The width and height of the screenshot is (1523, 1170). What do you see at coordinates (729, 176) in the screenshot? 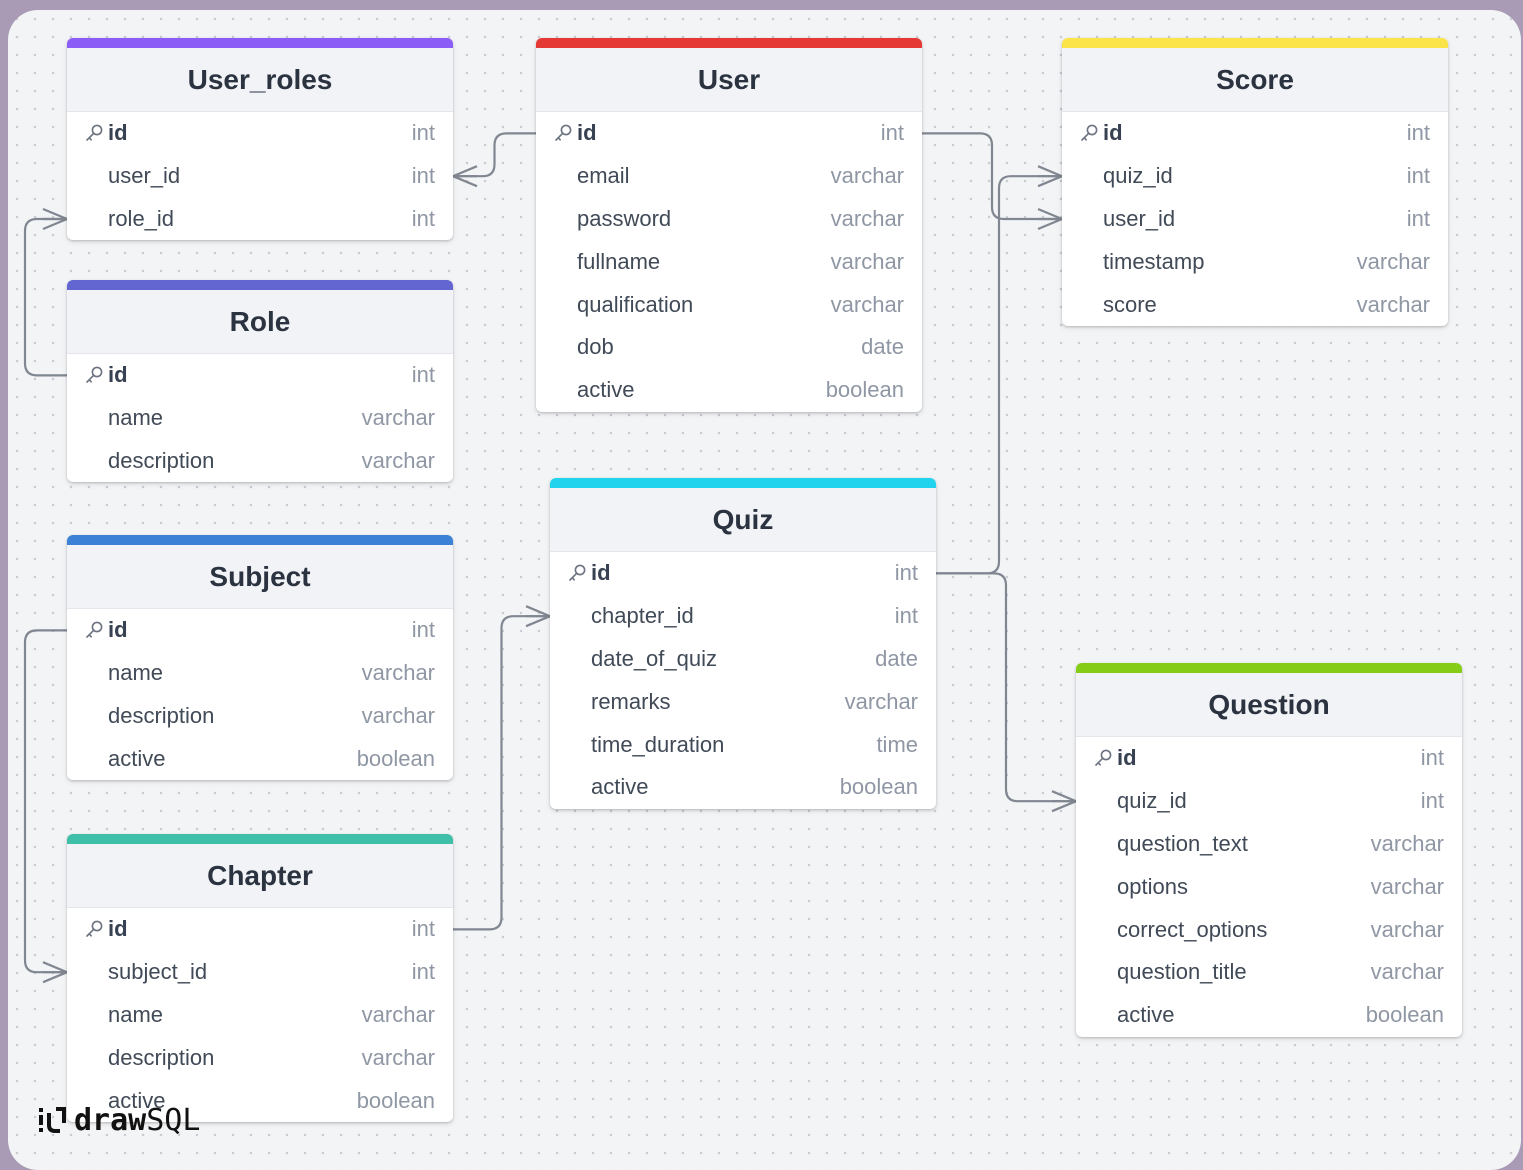
I see `field-row-email: email varchar` at bounding box center [729, 176].